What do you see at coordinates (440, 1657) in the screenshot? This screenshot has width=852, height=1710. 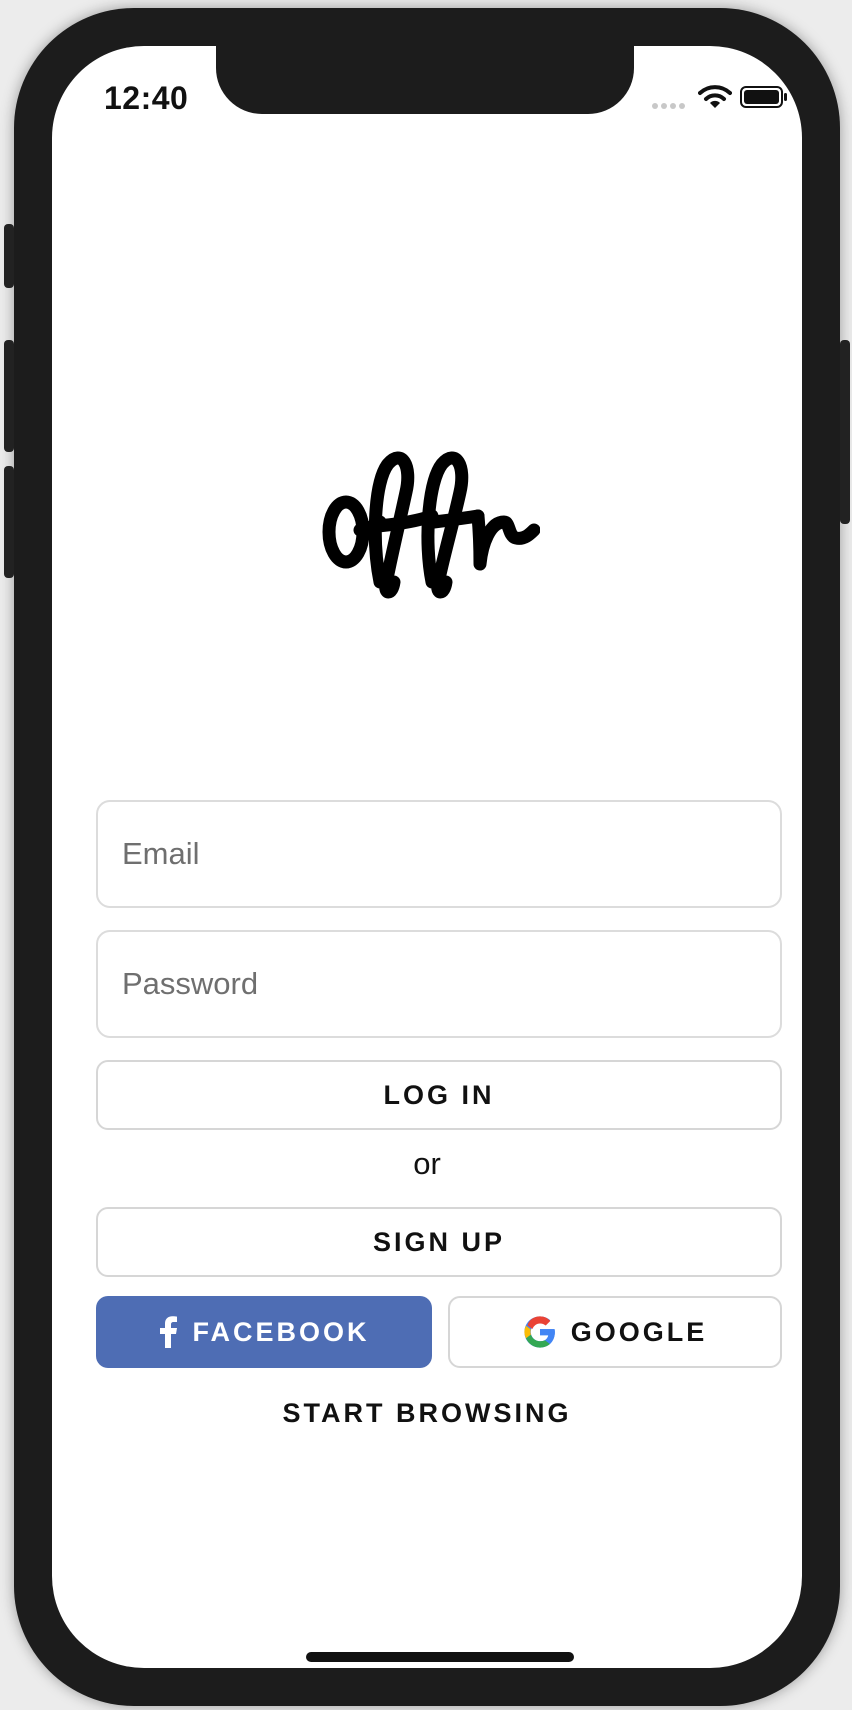 I see `home-indicator` at bounding box center [440, 1657].